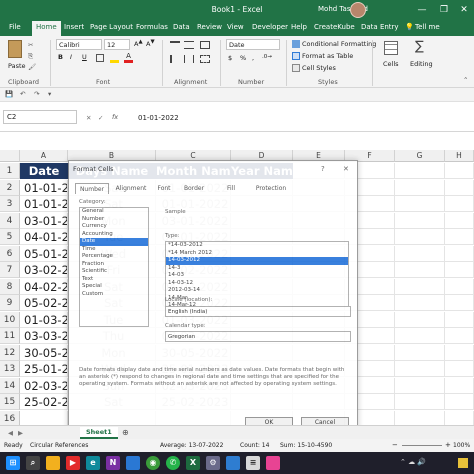 This screenshot has width=474, height=474. What do you see at coordinates (46, 28) in the screenshot?
I see `menu-home: Home` at bounding box center [46, 28].